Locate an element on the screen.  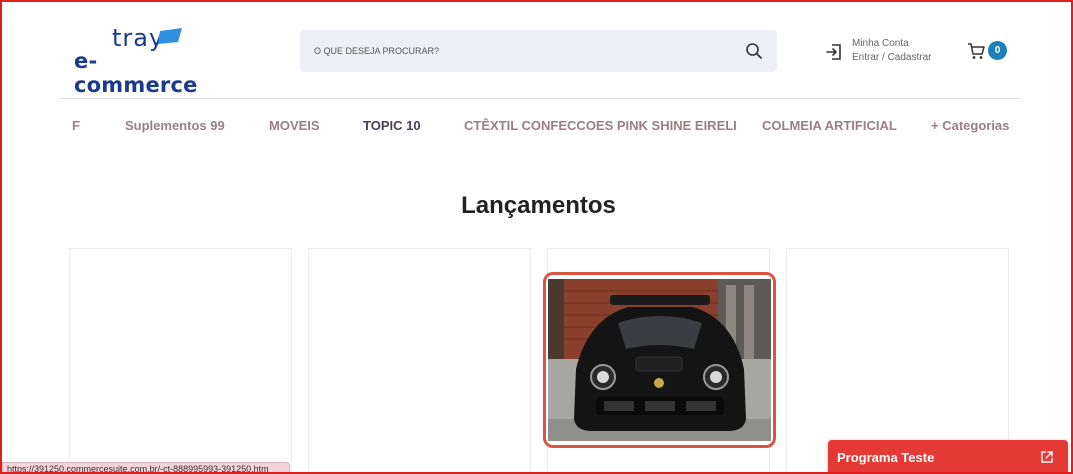
section-title: Lançamentos is located at coordinates (538, 205).